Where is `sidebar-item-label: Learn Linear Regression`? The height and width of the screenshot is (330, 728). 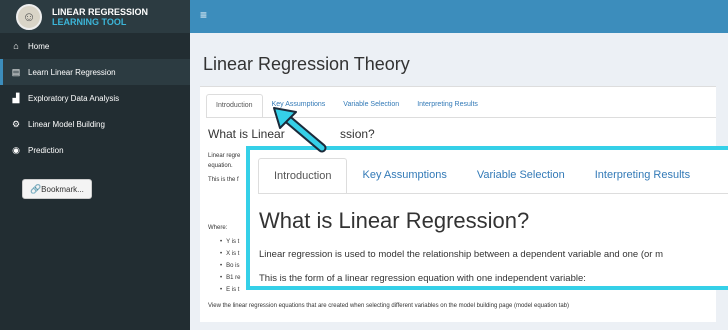
sidebar-item-label: Learn Linear Regression is located at coordinates (72, 72).